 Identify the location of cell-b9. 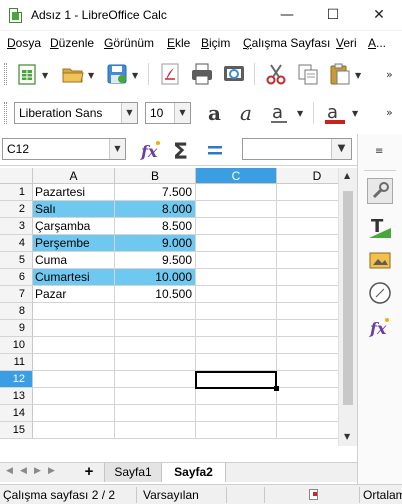
(155, 328).